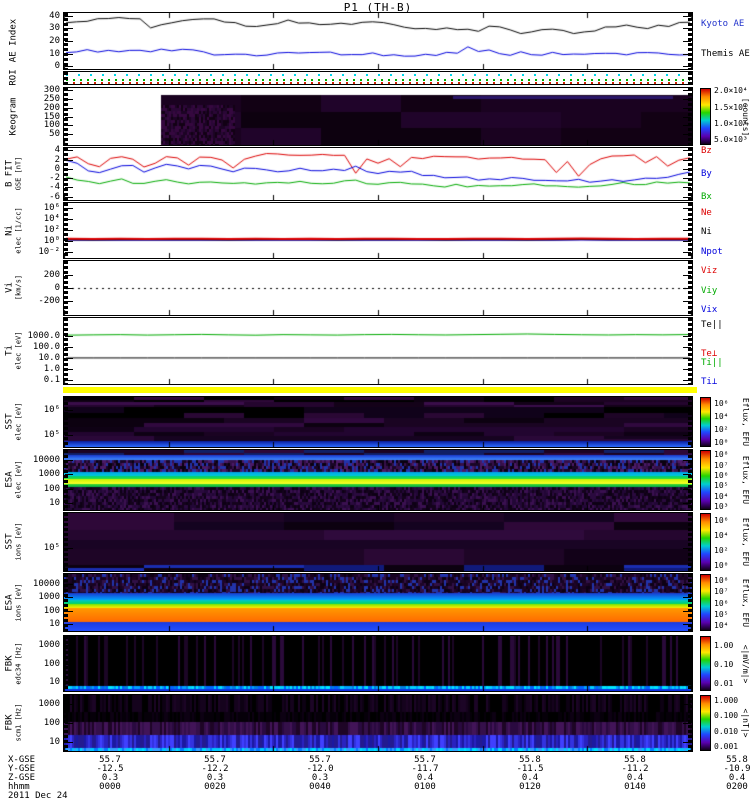 This screenshot has width=750, height=800. Describe the element at coordinates (745, 723) in the screenshot. I see `colorbar-unit-label: <|nT|>` at that location.